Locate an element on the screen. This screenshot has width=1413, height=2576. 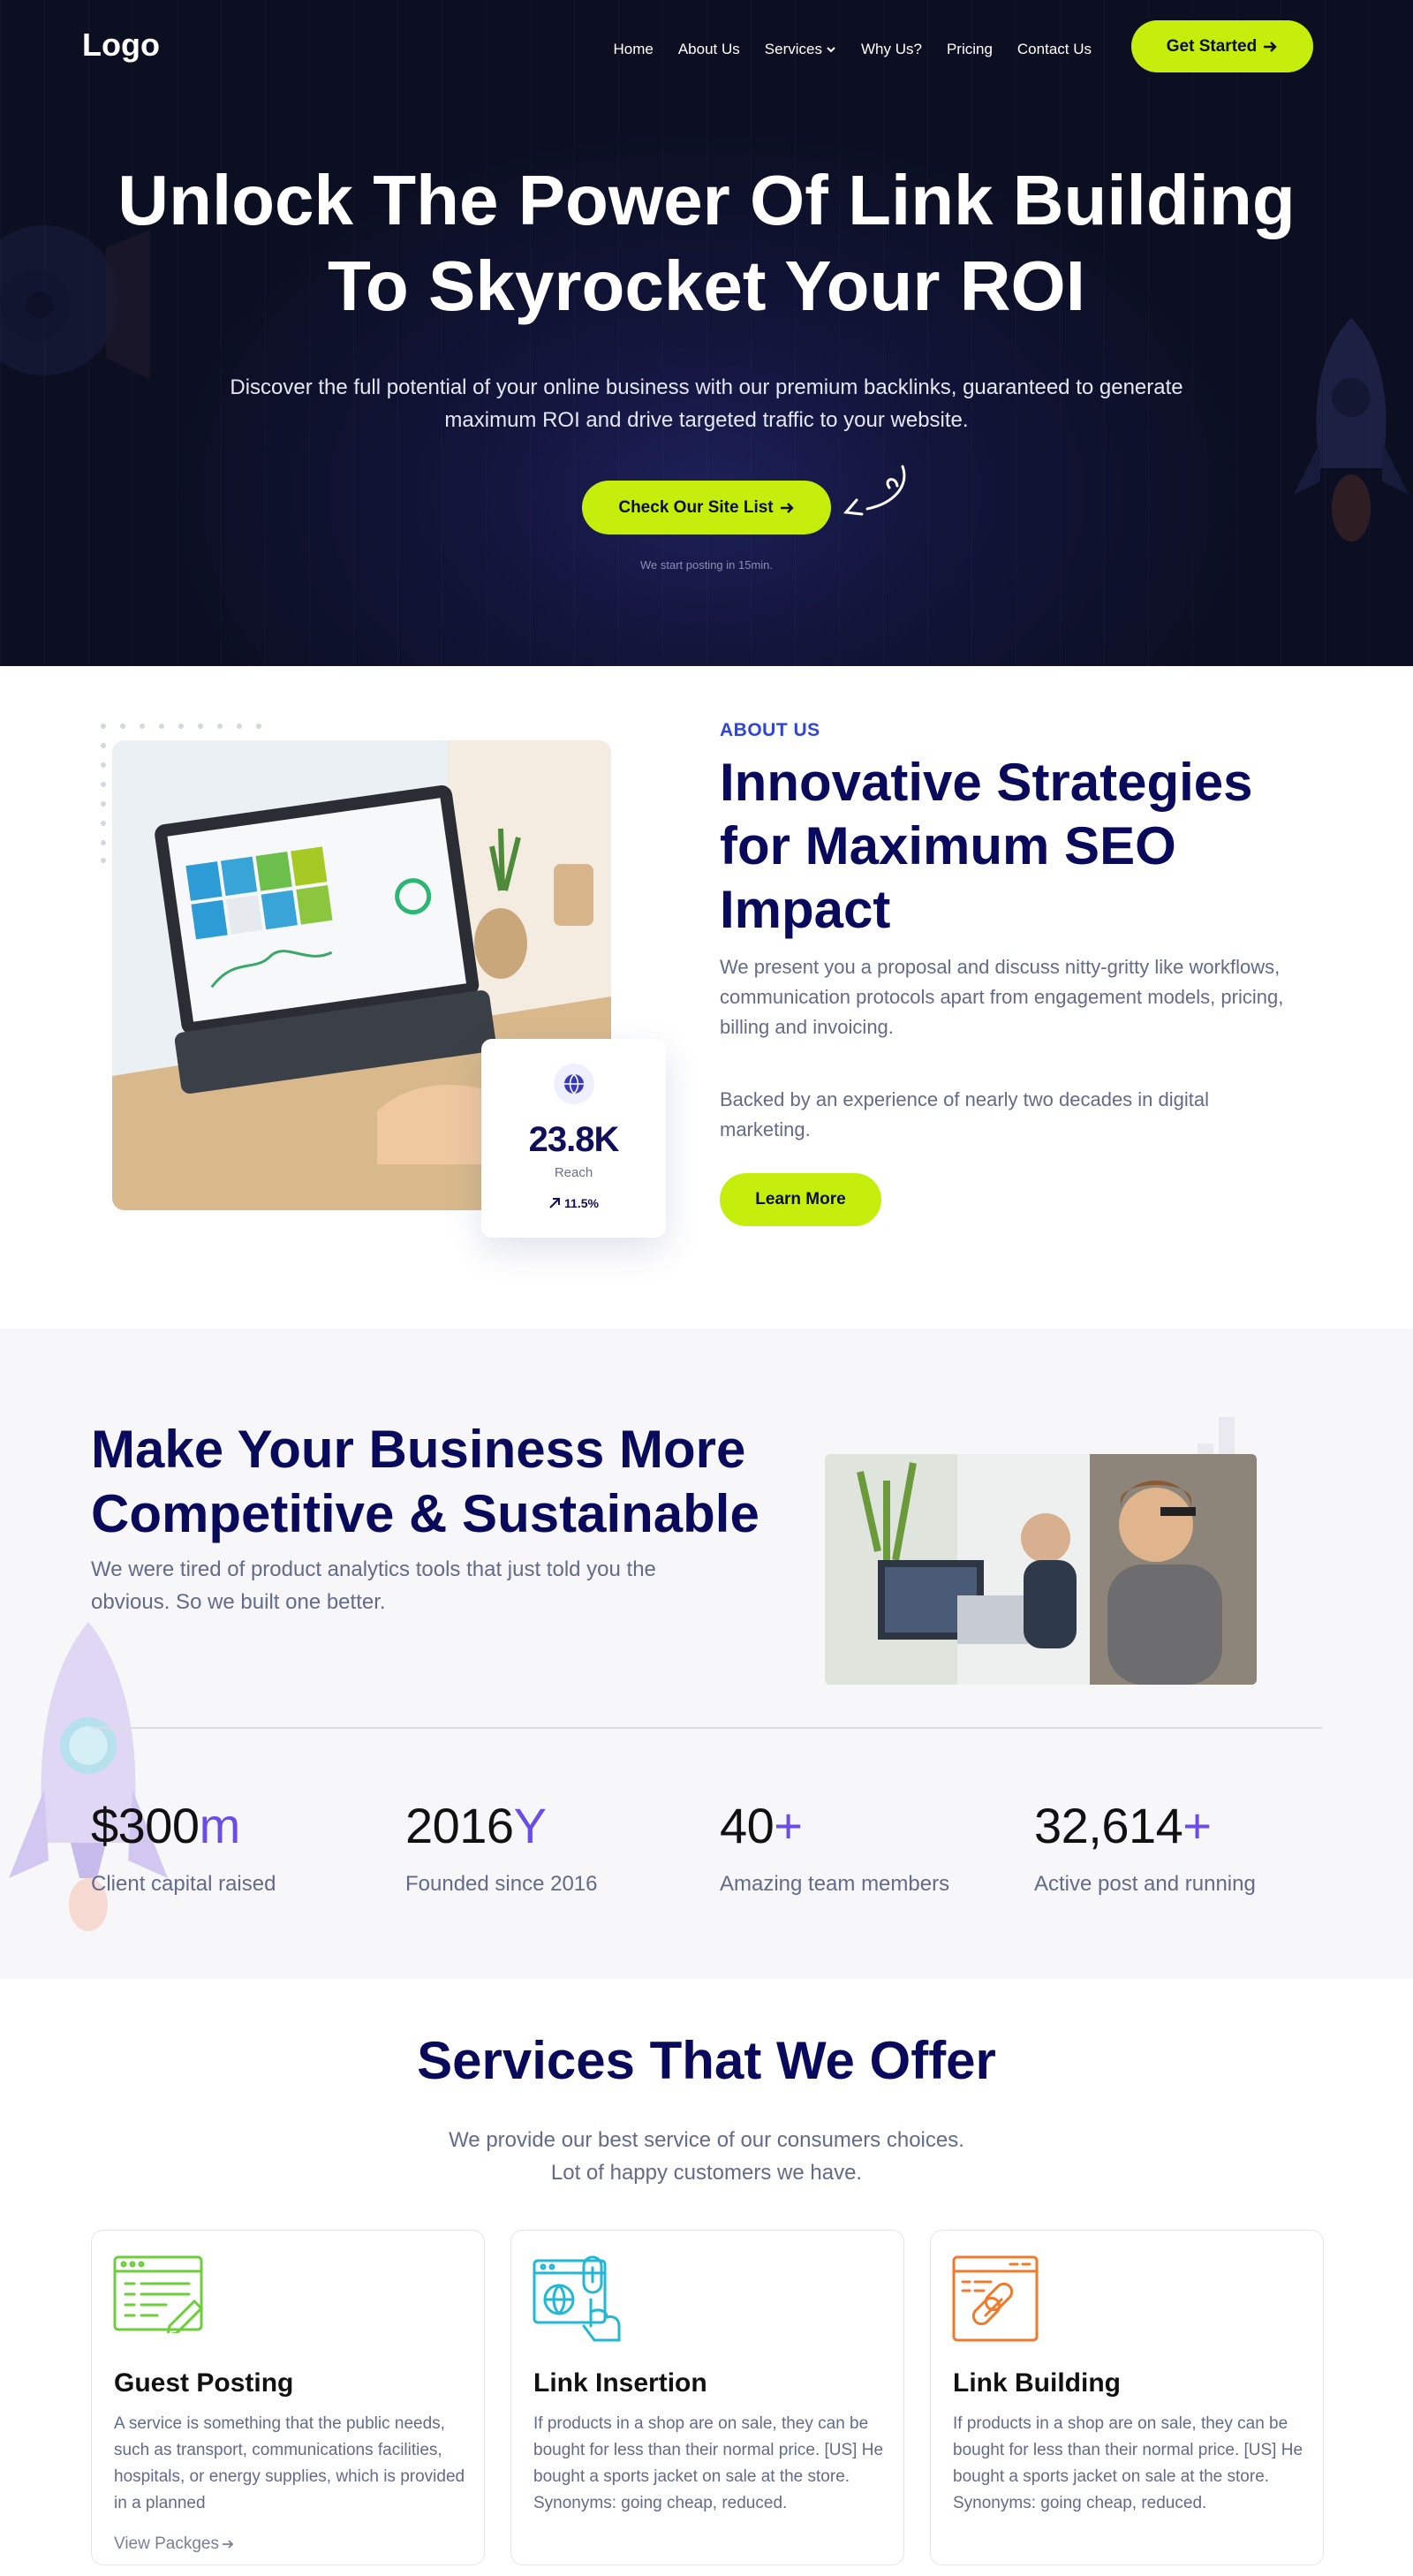
hero-title-line1: Unlock The Power Of Link Building is located at coordinates (706, 200).